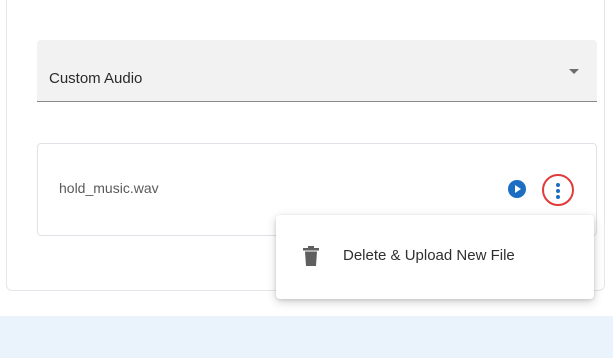 The width and height of the screenshot is (613, 358). Describe the element at coordinates (109, 188) in the screenshot. I see `file-name: hold_music.wav` at that location.